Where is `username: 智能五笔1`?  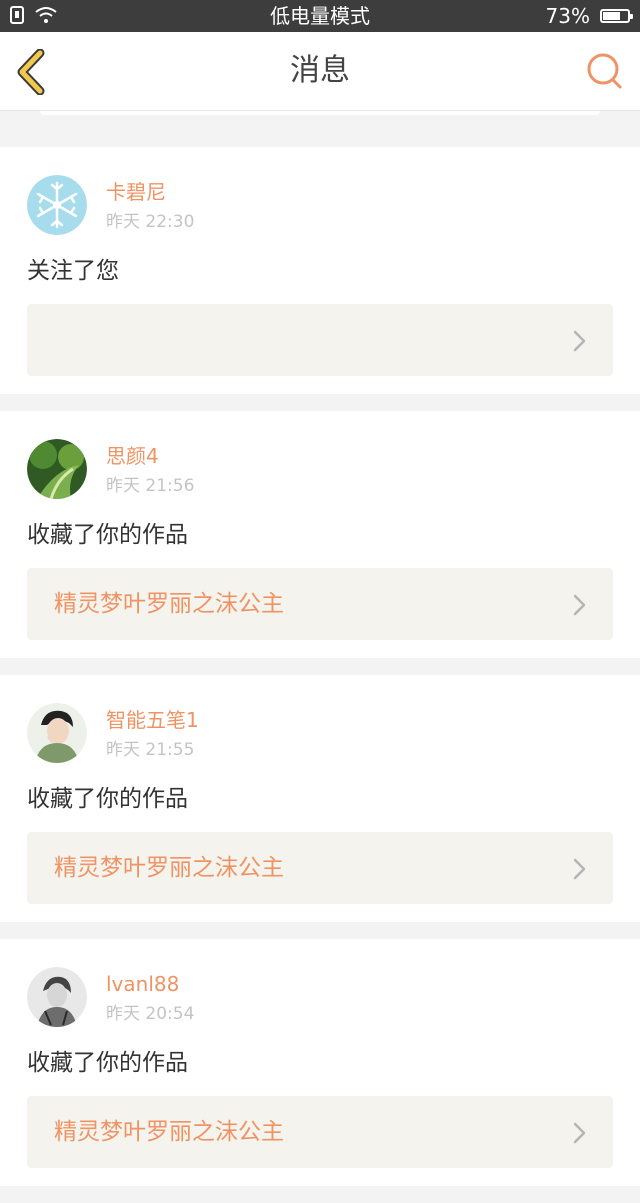 username: 智能五笔1 is located at coordinates (152, 720).